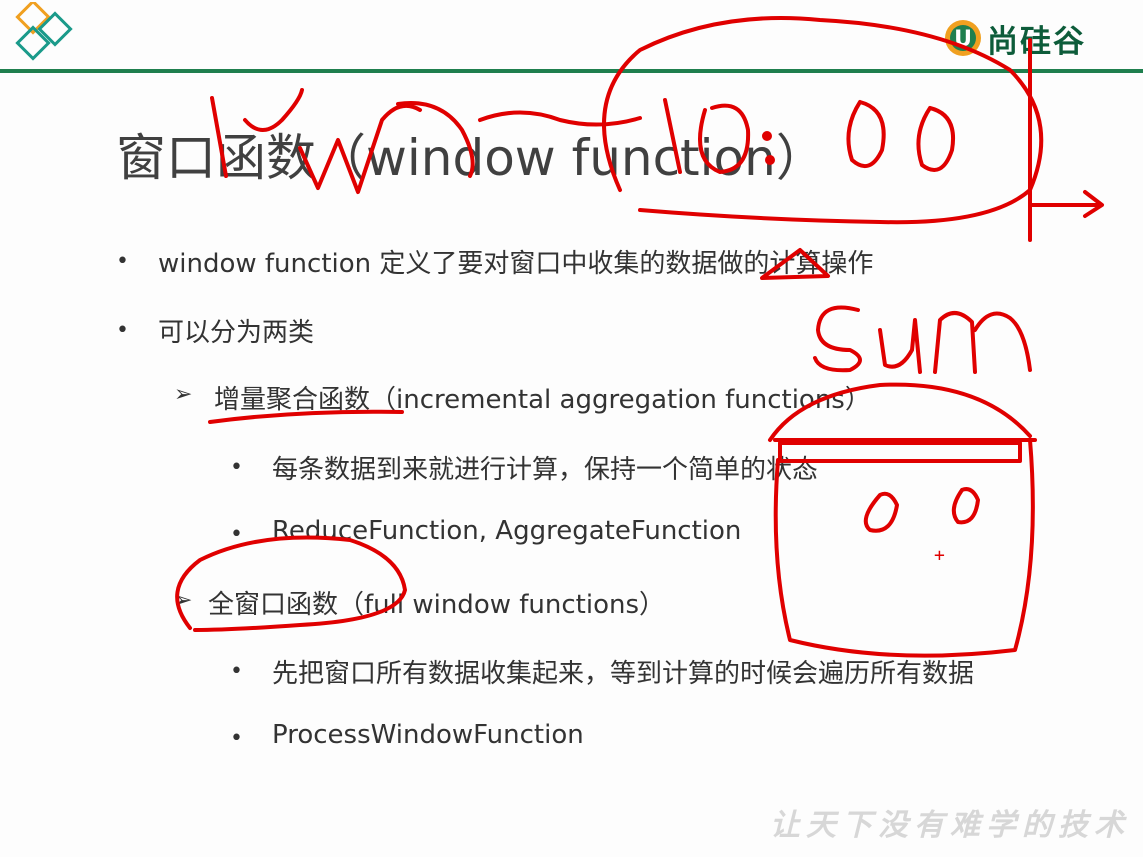  I want to click on bullet-window-function: window function 定义了要对窗口中收集的数据做的计算操作, so click(516, 264).